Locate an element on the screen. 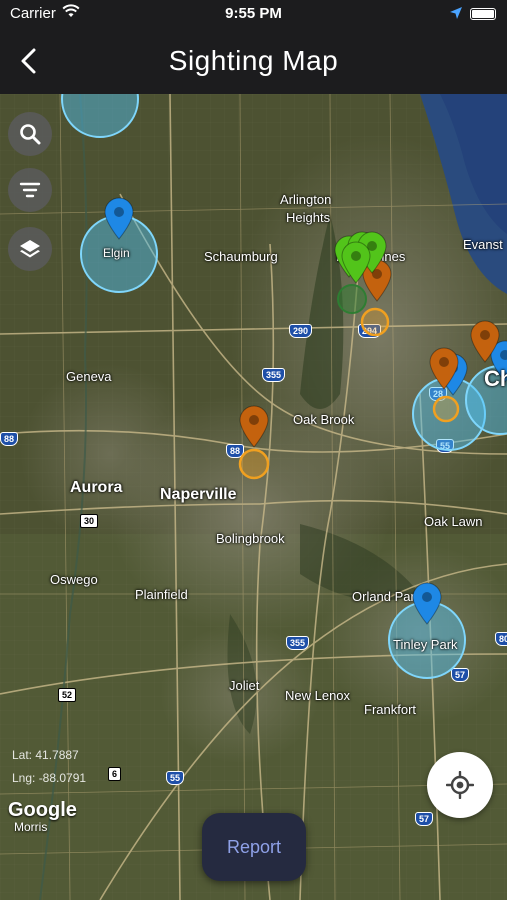 This screenshot has width=507, height=900. layers-button is located at coordinates (30, 249).